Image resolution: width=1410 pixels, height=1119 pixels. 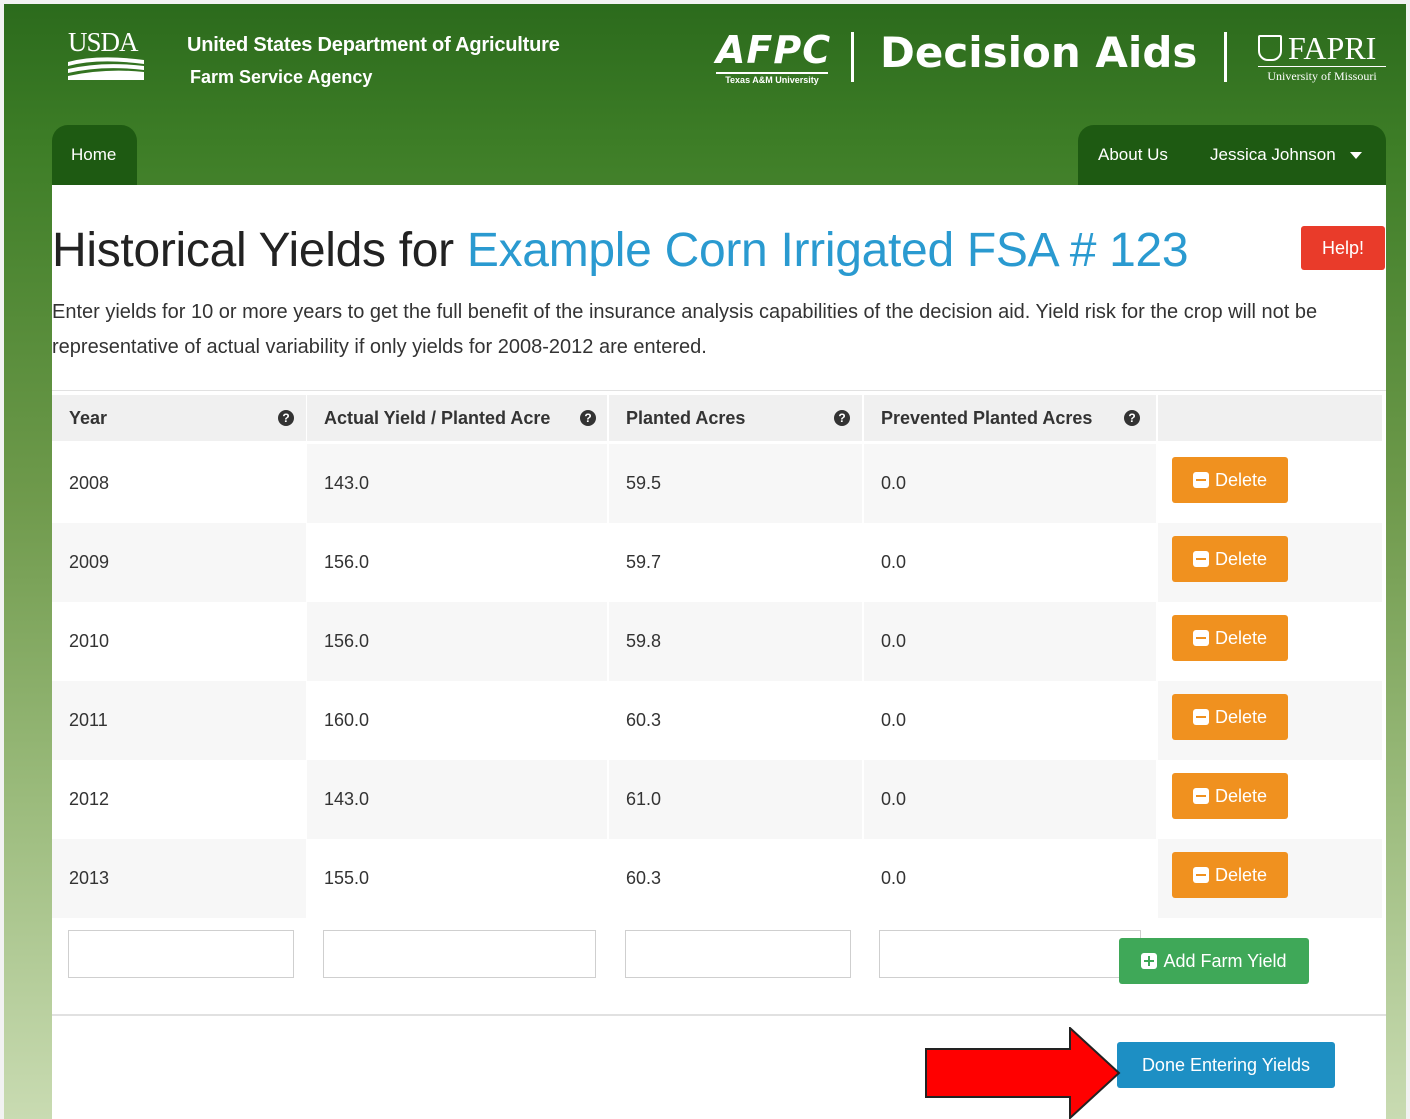 What do you see at coordinates (735, 799) in the screenshot?
I see `cell-planted: 61.0` at bounding box center [735, 799].